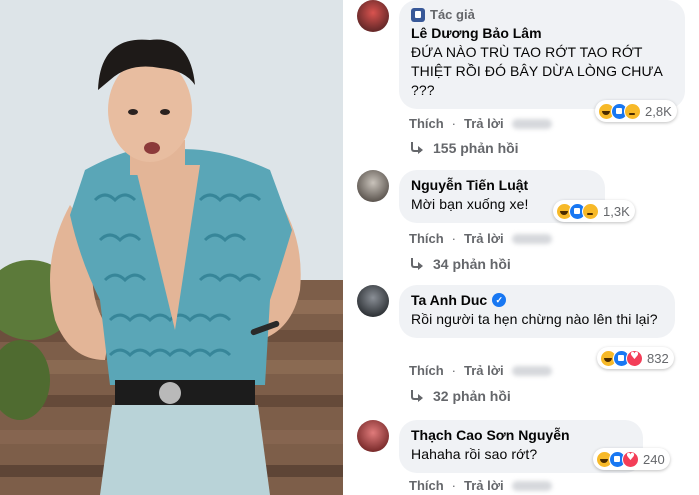 This screenshot has height=495, width=699. What do you see at coordinates (499, 300) in the screenshot?
I see `verified-icon: ✓` at bounding box center [499, 300].